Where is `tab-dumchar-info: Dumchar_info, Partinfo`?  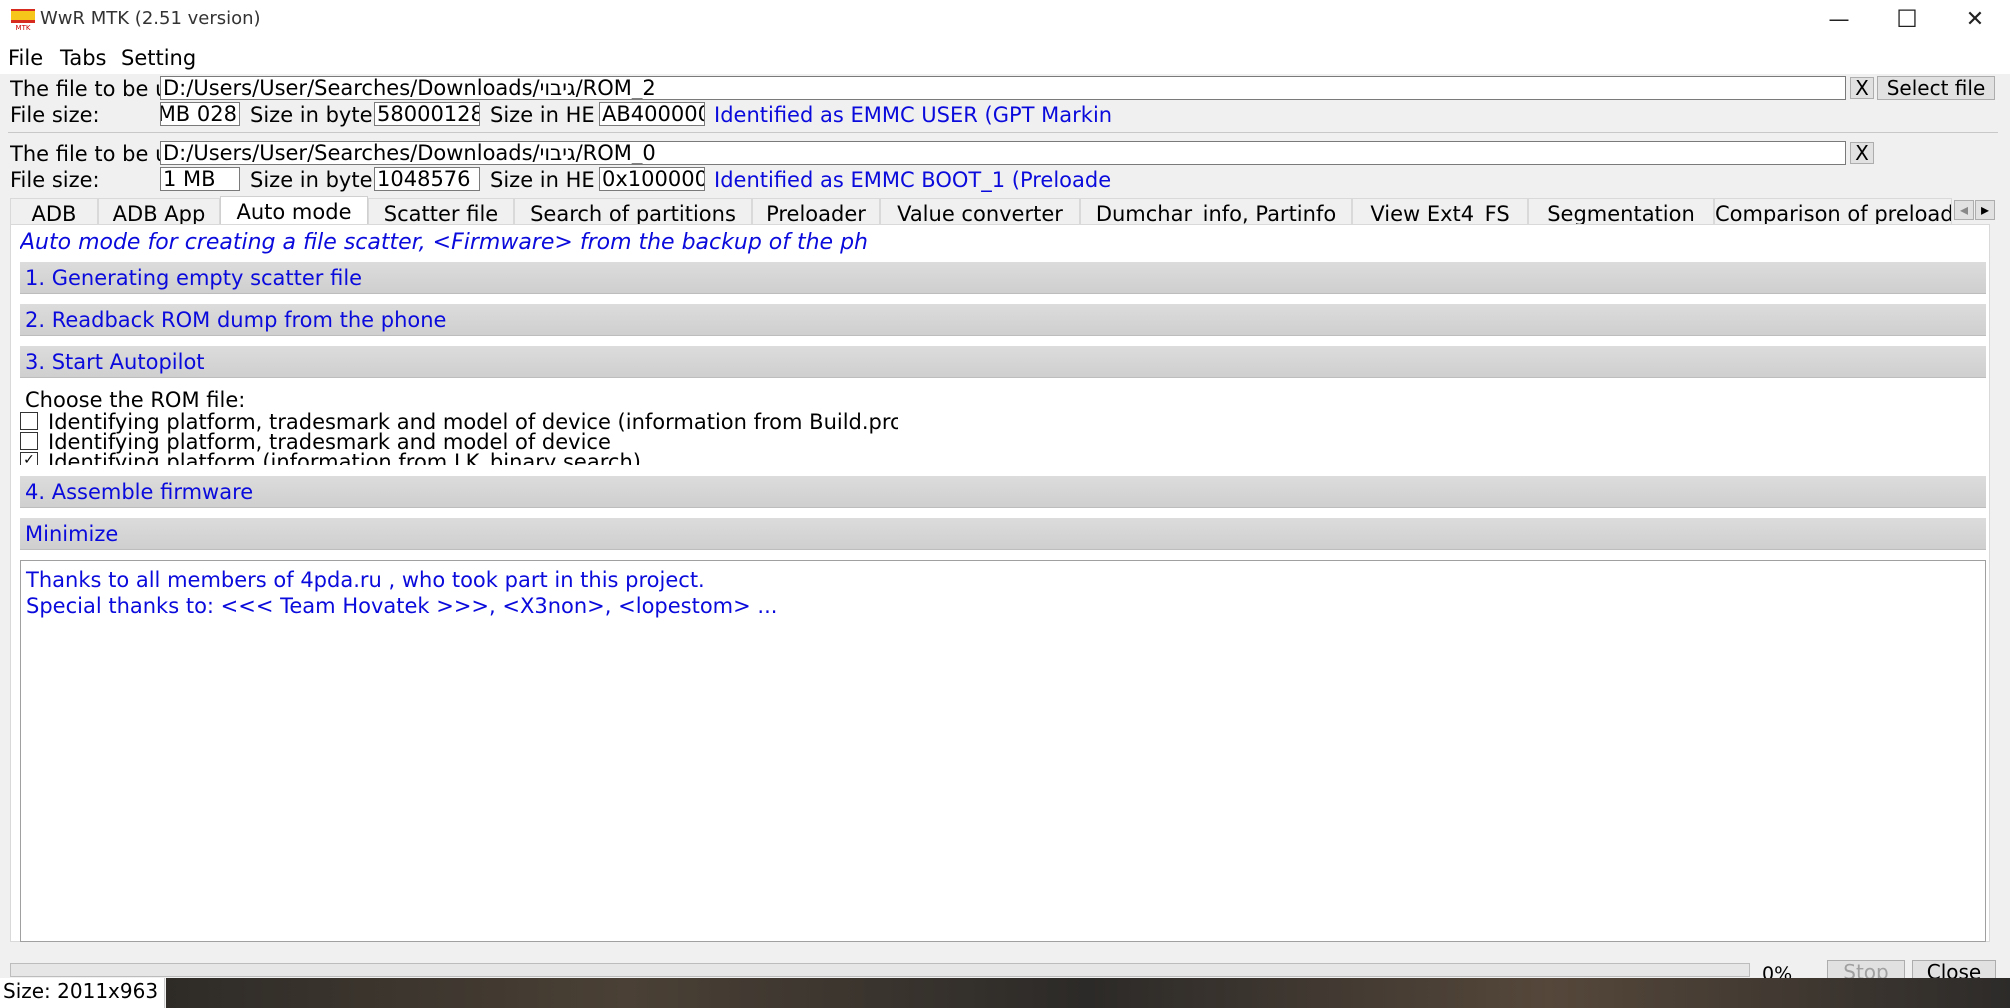
tab-dumchar-info: Dumchar_info, Partinfo is located at coordinates (1216, 211).